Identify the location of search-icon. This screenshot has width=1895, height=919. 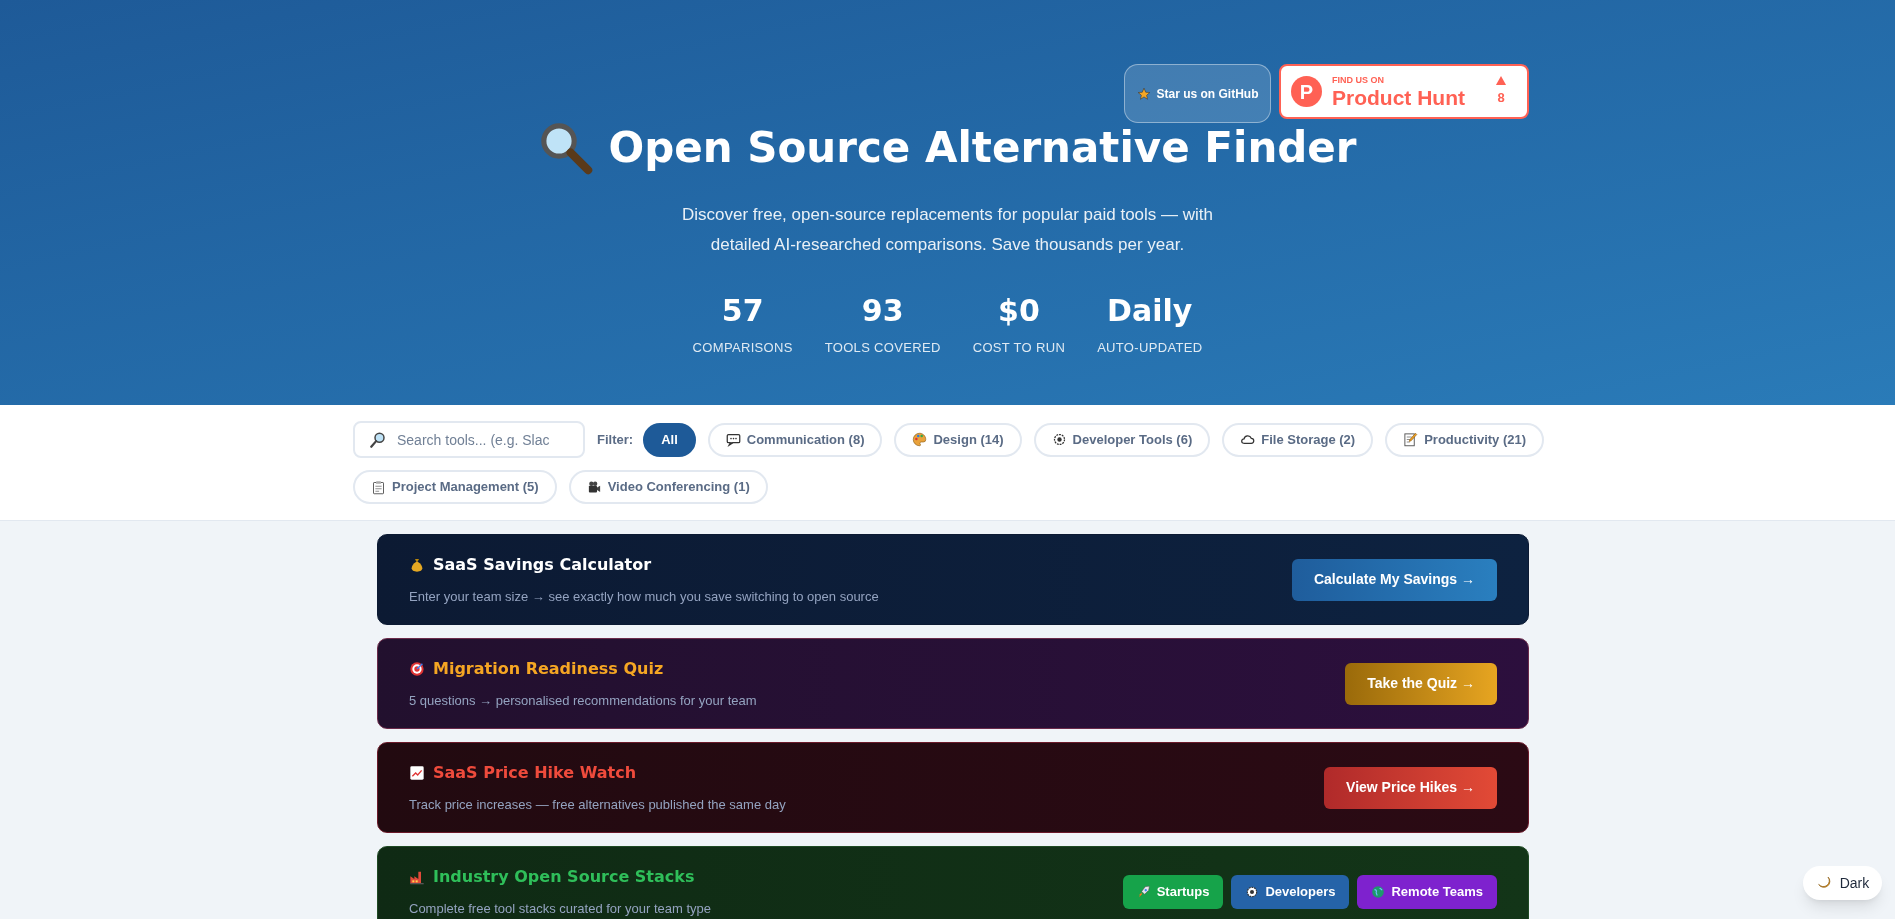
(378, 440).